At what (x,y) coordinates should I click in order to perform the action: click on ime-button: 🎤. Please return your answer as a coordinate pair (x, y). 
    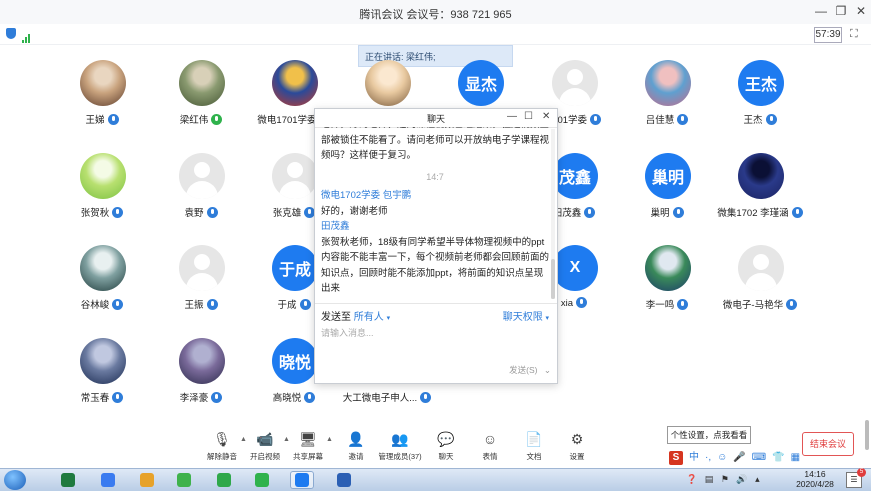
    Looking at the image, I should click on (739, 457).